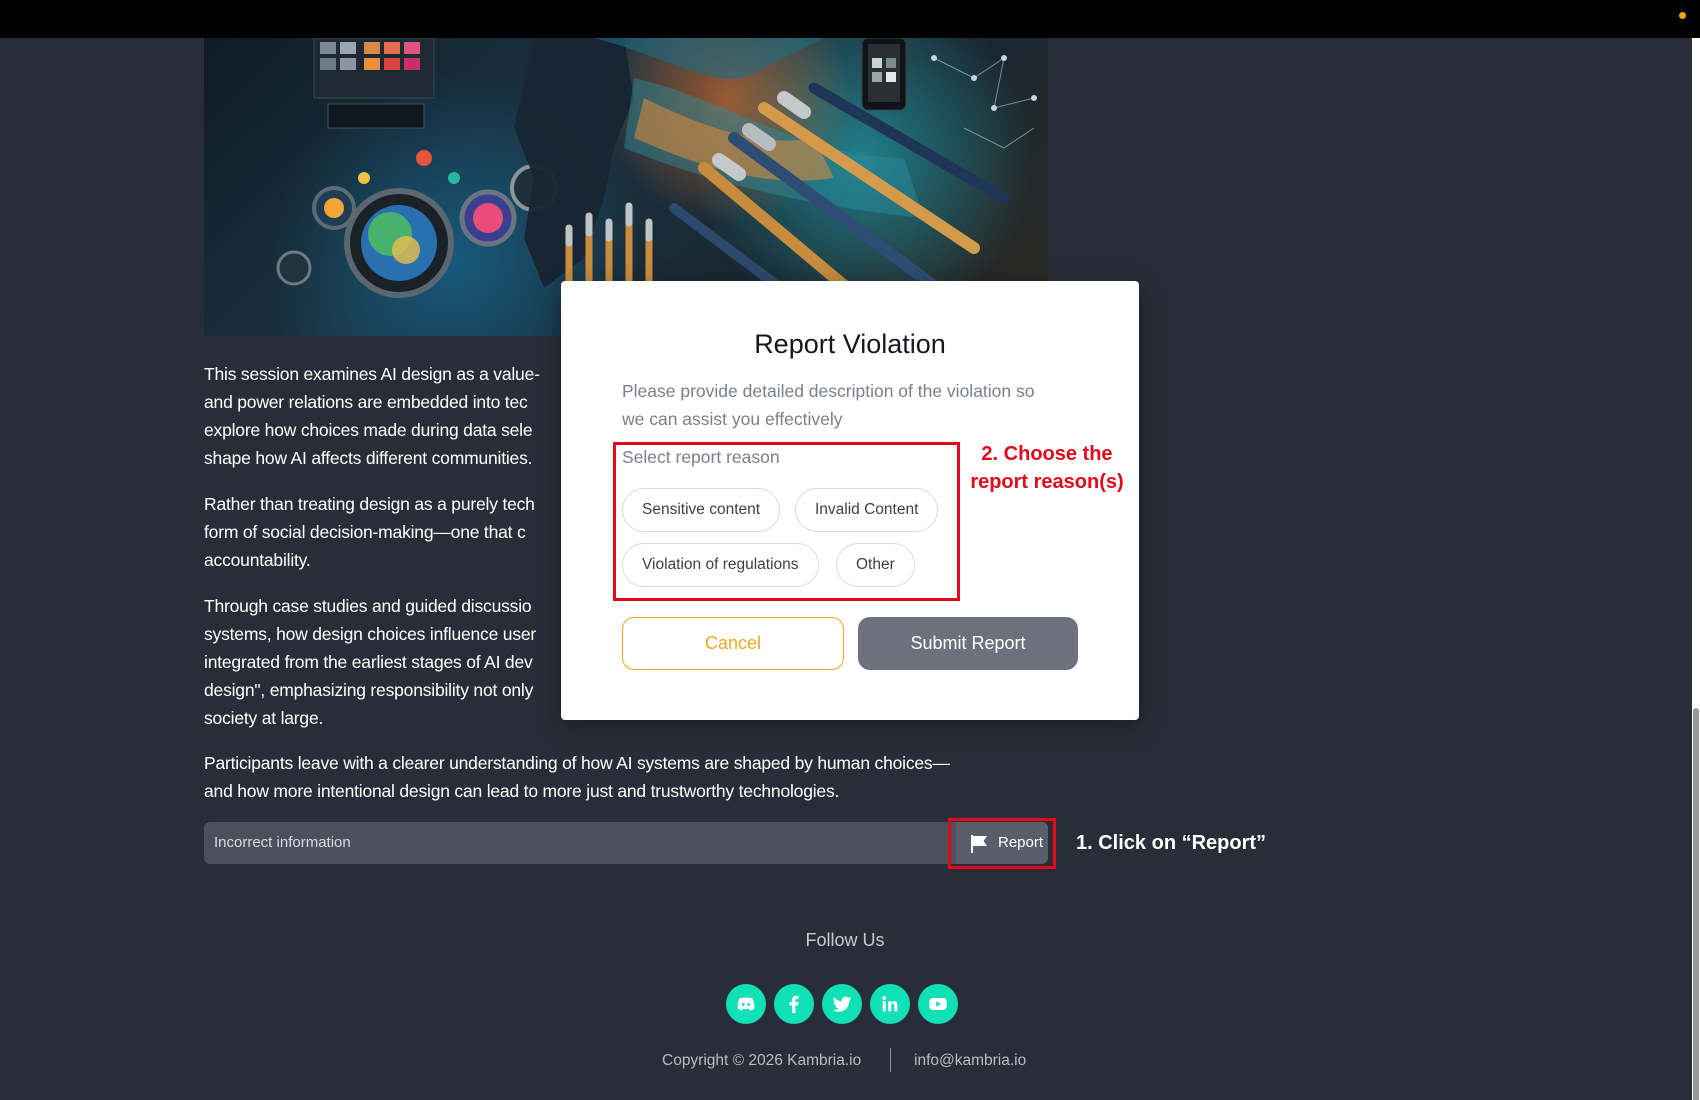 The height and width of the screenshot is (1100, 1700). I want to click on twitter-icon, so click(842, 1004).